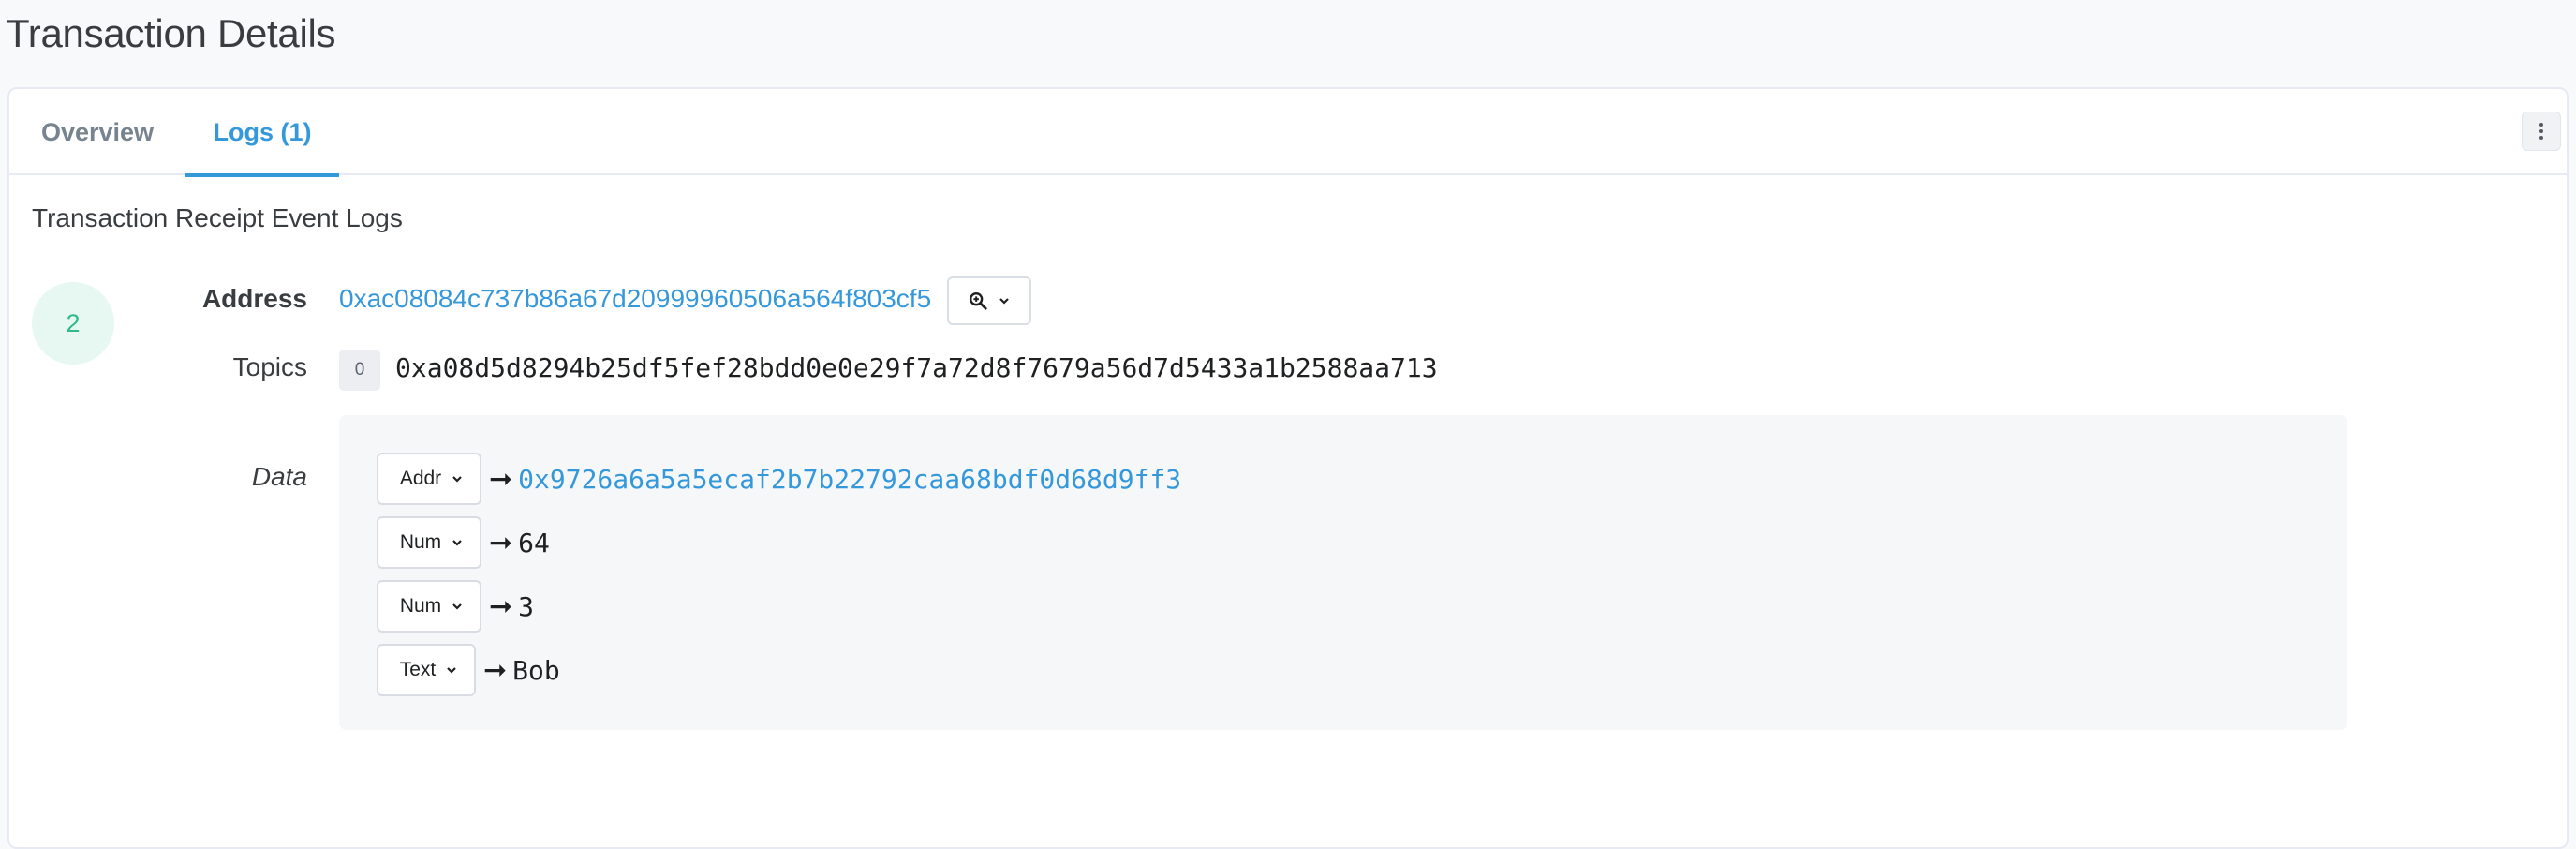  I want to click on data-type-label: Text, so click(418, 669).